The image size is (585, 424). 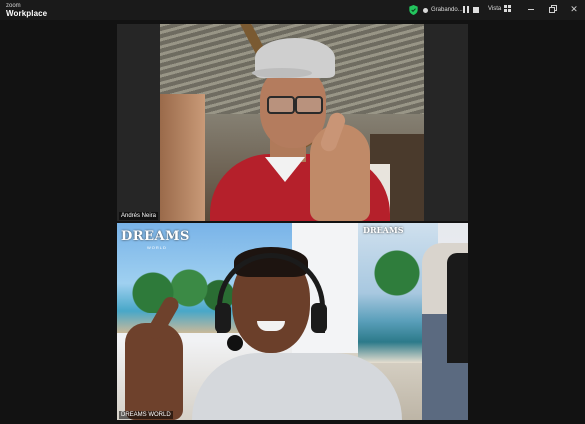 I want to click on logo-line2: Workplace, so click(x=27, y=13).